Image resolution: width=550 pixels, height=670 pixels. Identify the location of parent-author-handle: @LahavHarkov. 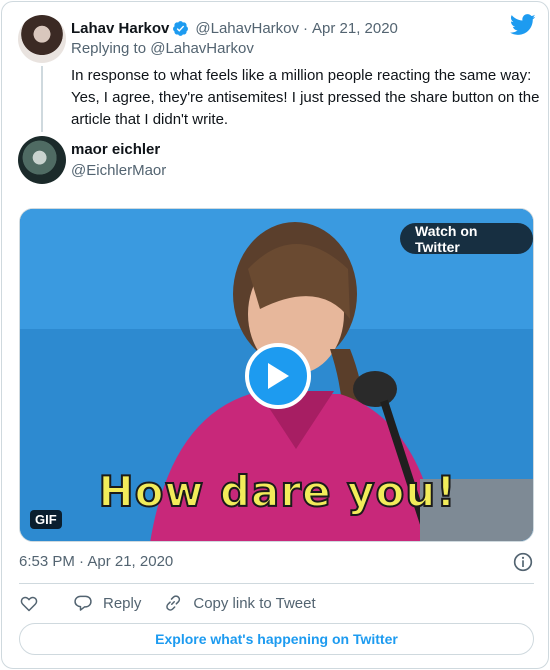
(247, 28).